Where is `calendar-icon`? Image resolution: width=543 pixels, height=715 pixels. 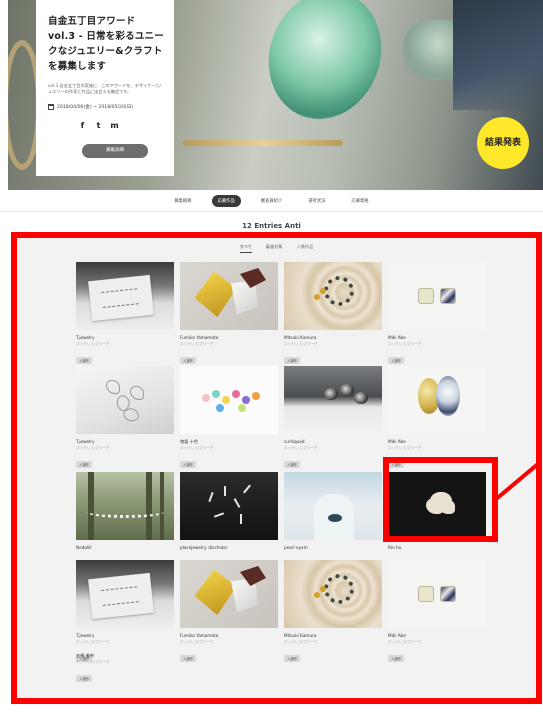
calendar-icon is located at coordinates (51, 107).